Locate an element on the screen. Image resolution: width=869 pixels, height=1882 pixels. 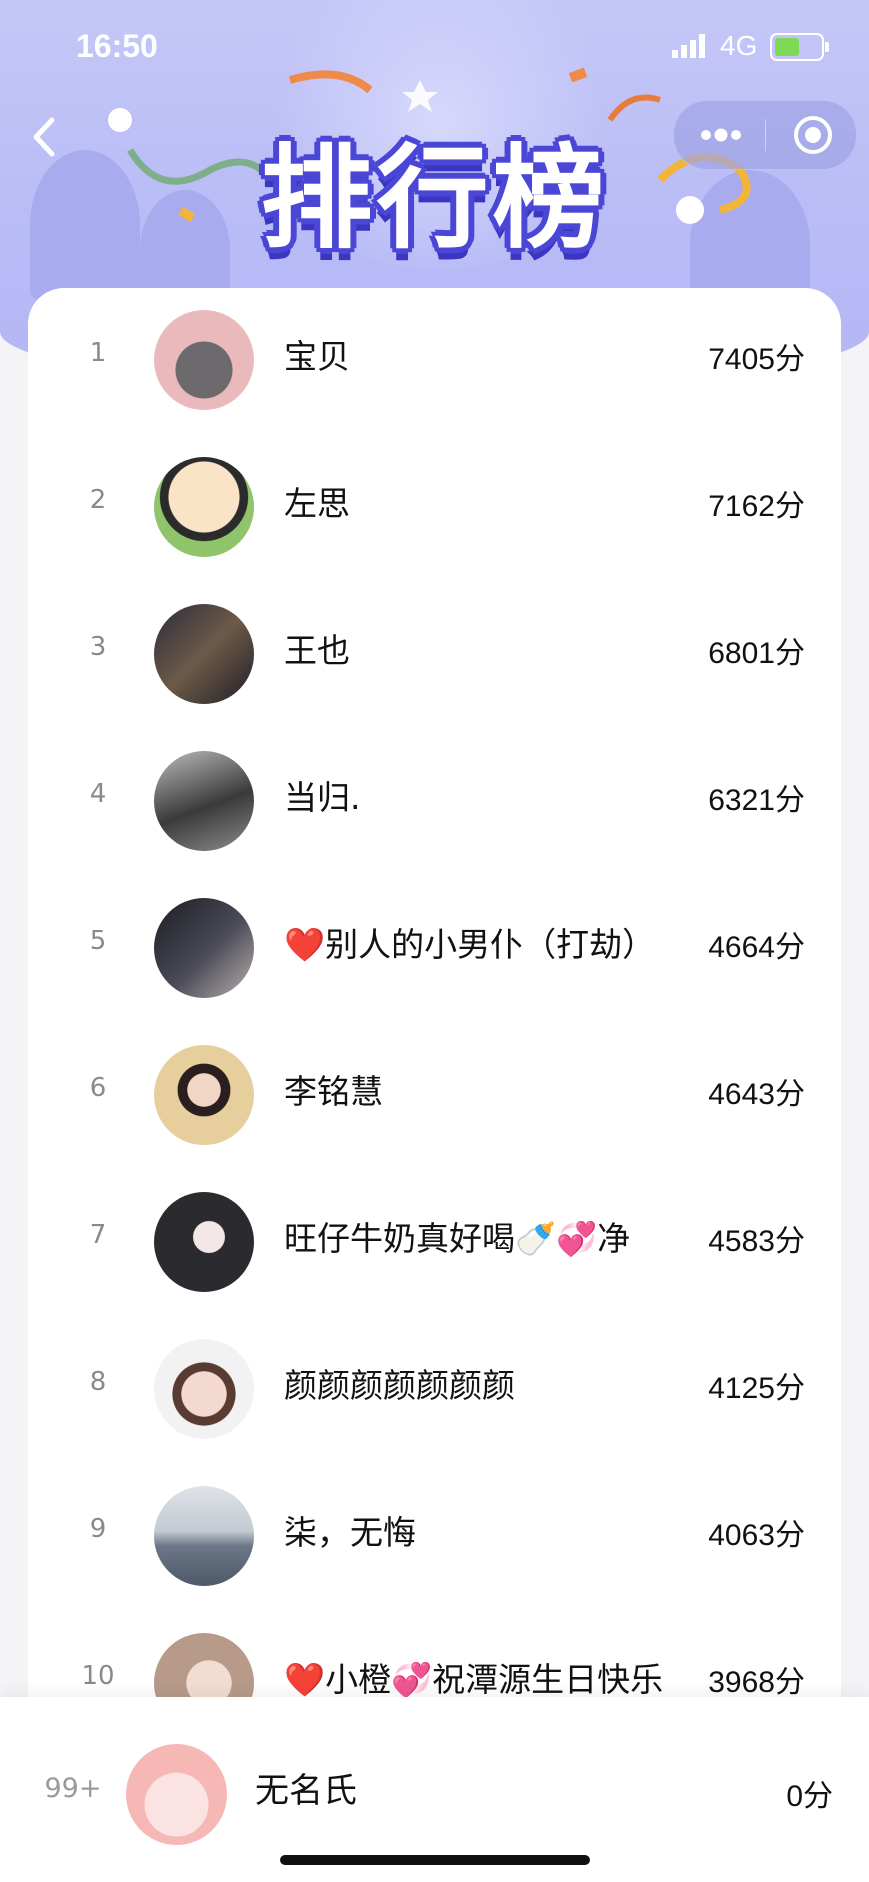
user-score: 4125分 is located at coordinates (756, 1388).